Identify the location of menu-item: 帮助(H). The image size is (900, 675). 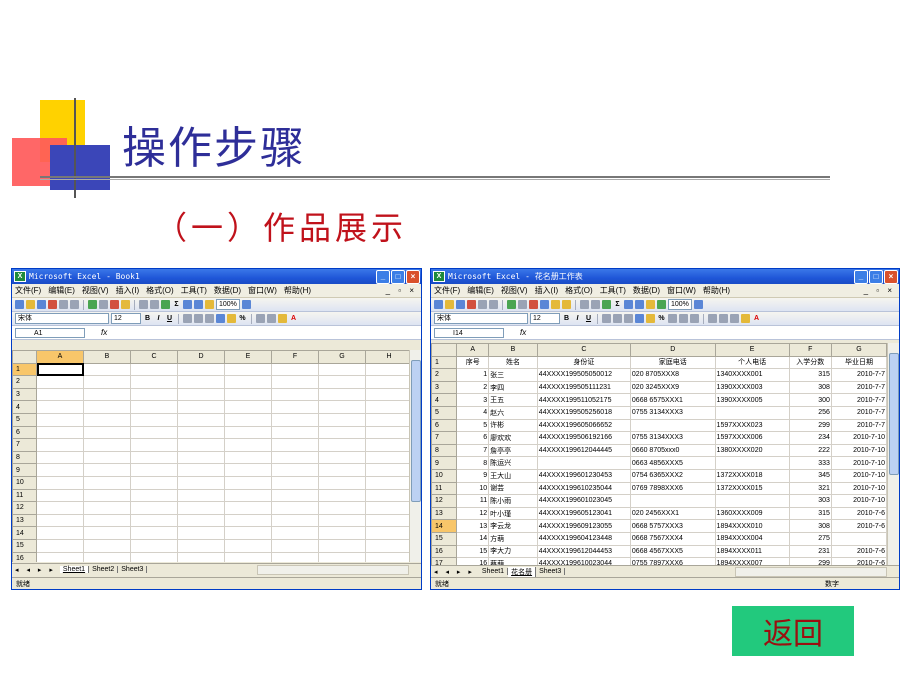
(297, 290).